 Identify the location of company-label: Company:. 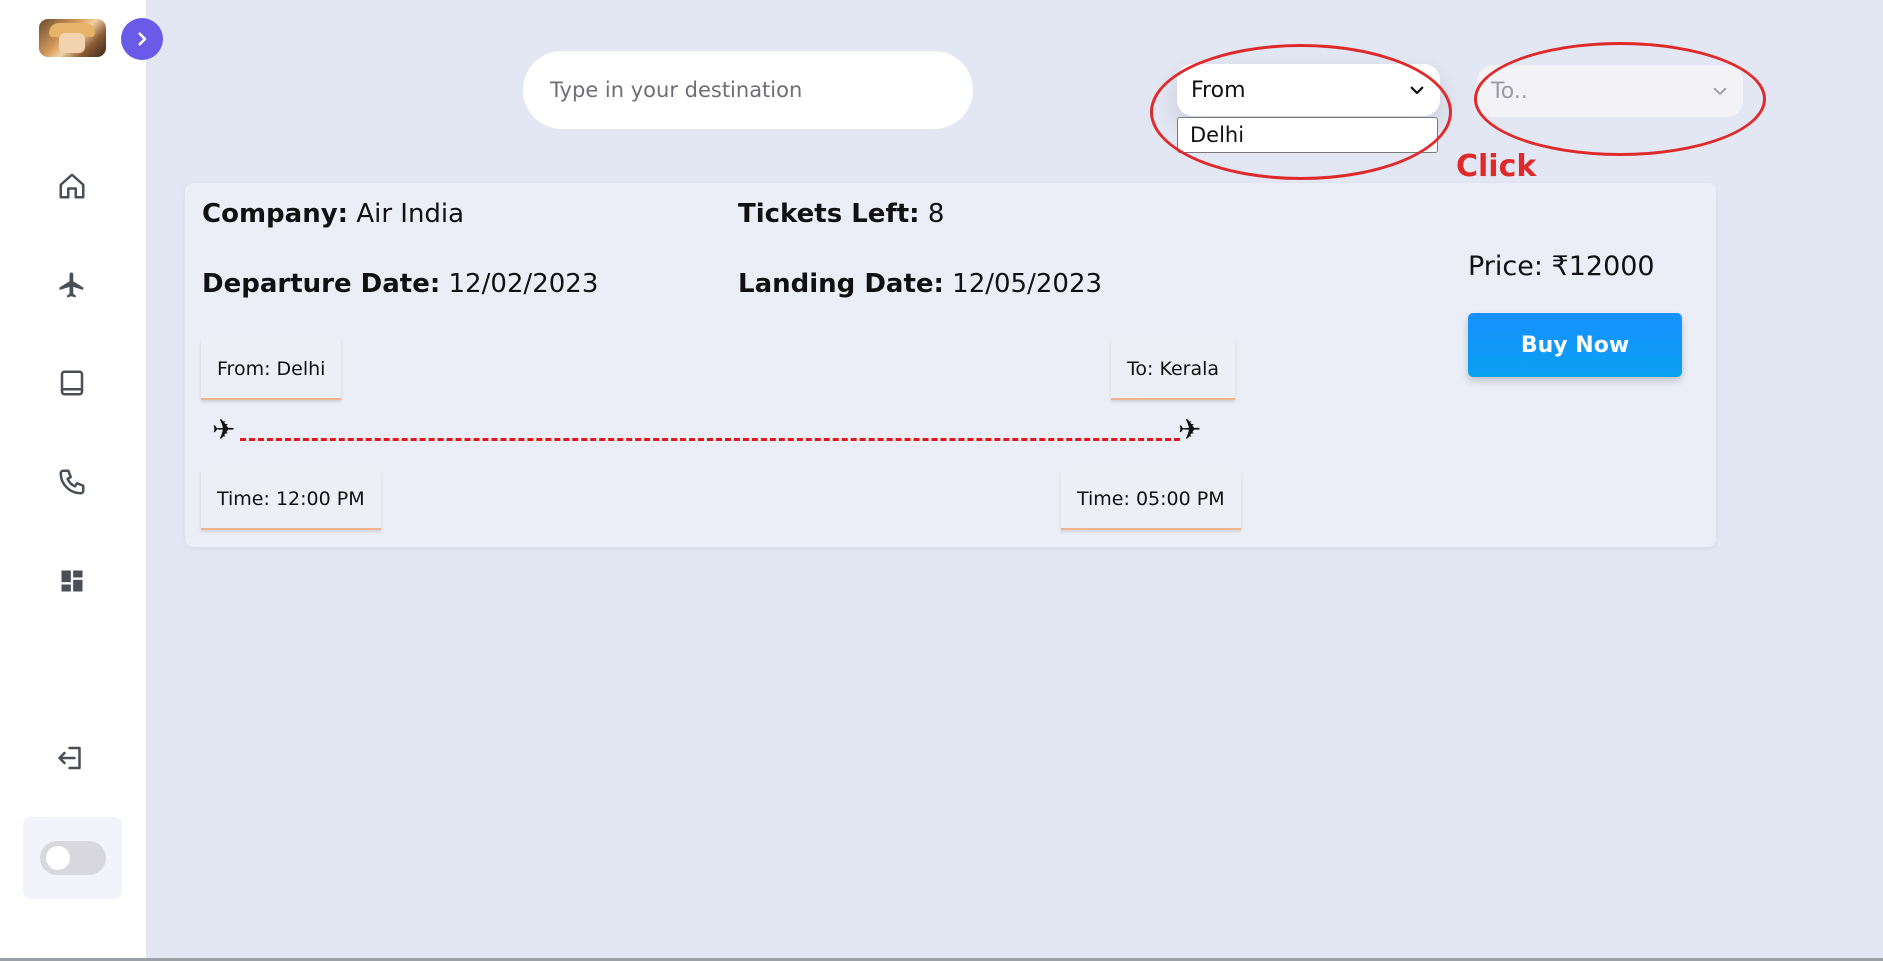
(275, 214).